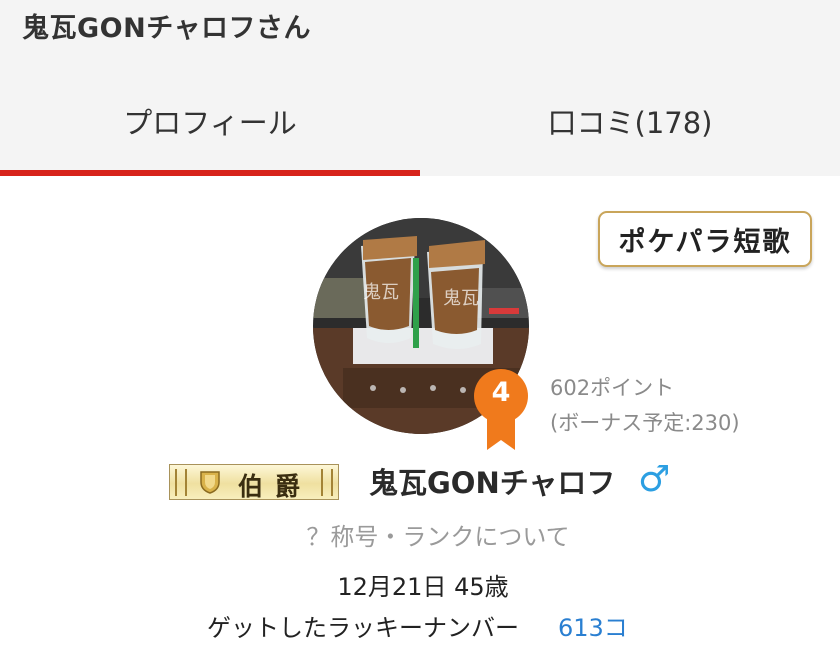 This screenshot has height=663, width=840. I want to click on plate-decoration-right, so click(327, 482).